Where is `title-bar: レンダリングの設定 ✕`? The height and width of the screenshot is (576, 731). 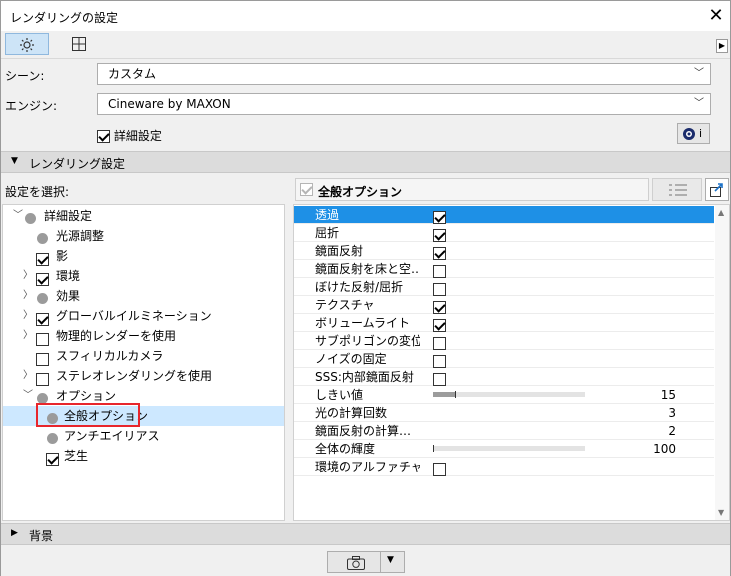
title-bar: レンダリングの設定 ✕ is located at coordinates (365, 16).